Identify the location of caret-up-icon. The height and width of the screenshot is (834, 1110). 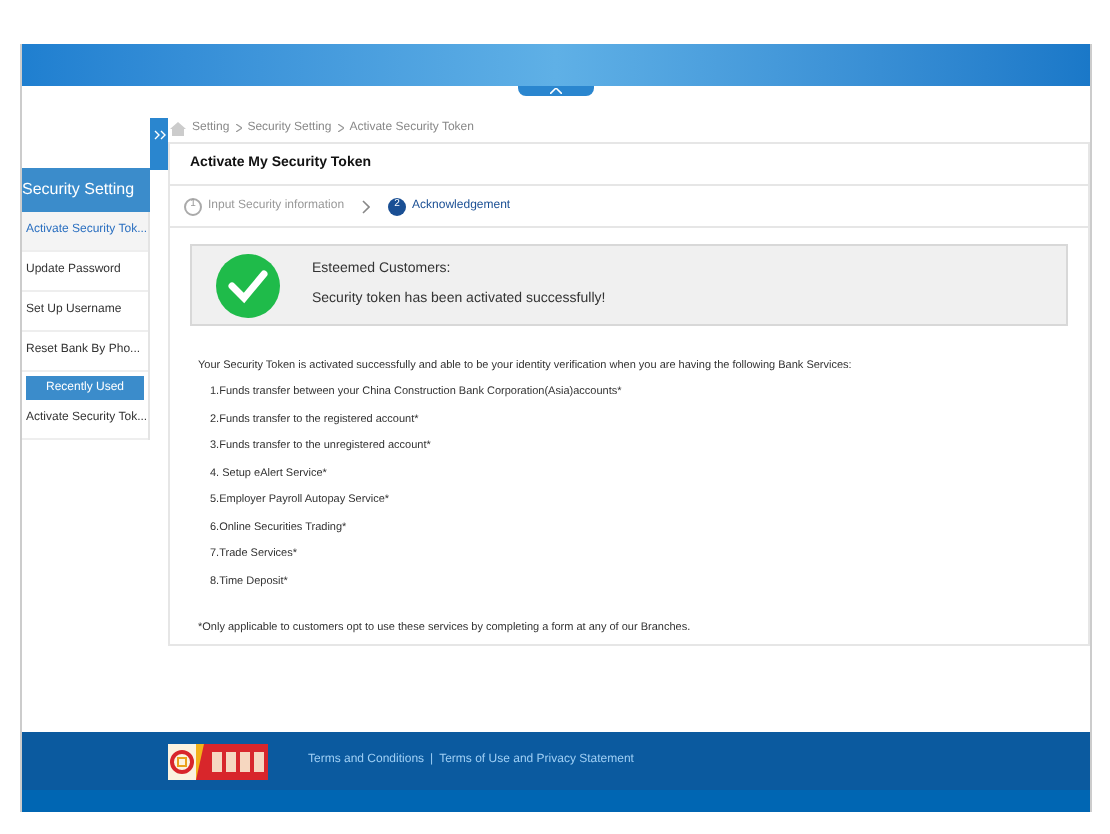
(556, 91).